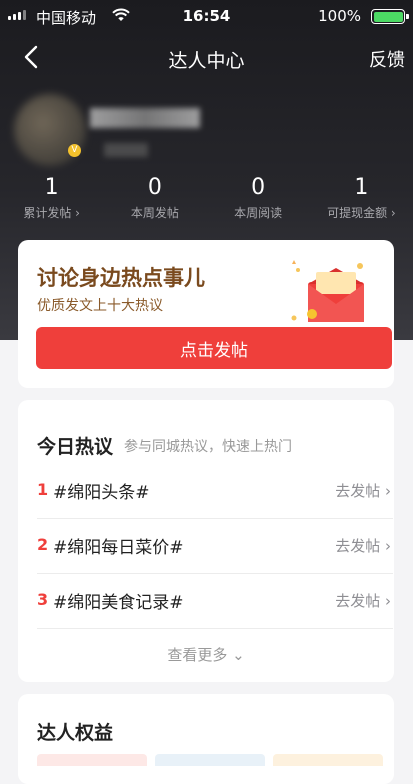  What do you see at coordinates (327, 291) in the screenshot?
I see `red-envelope-icon` at bounding box center [327, 291].